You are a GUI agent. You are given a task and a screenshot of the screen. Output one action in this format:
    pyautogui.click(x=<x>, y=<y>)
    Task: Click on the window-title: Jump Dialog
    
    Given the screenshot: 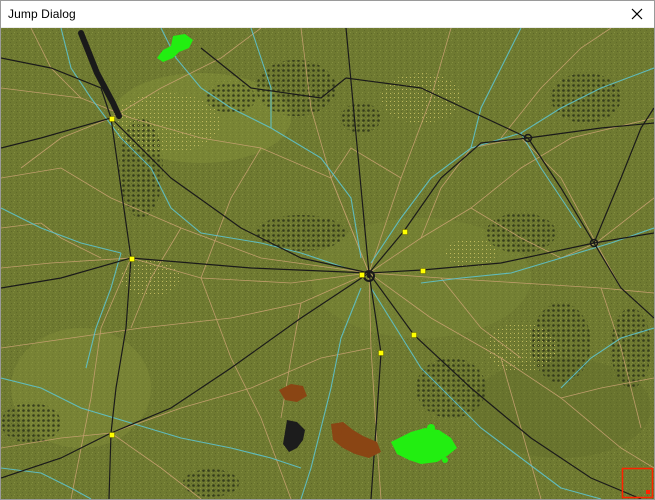 What is the action you would take?
    pyautogui.click(x=42, y=14)
    